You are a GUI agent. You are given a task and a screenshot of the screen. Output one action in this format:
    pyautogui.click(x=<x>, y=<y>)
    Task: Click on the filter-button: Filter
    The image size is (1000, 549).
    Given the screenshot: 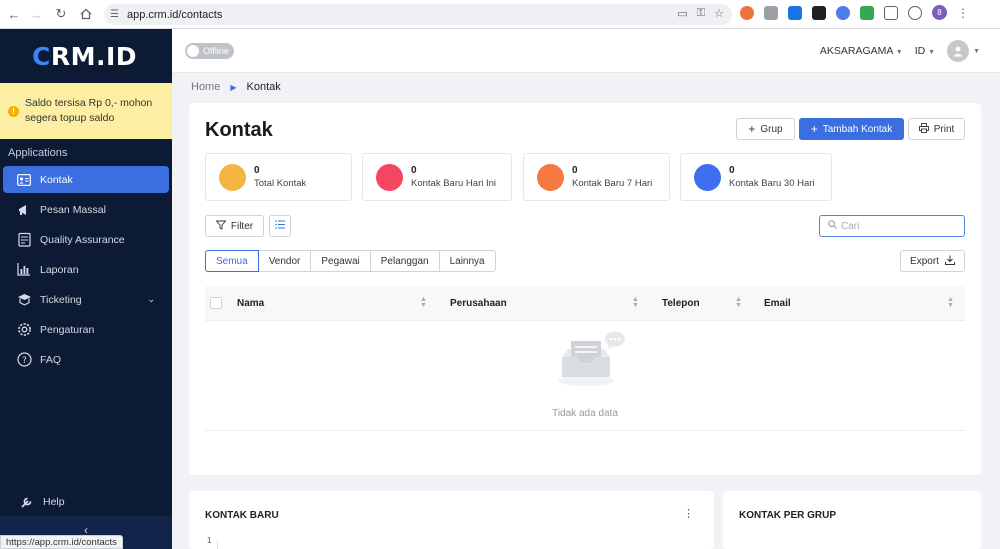 What is the action you would take?
    pyautogui.click(x=234, y=226)
    